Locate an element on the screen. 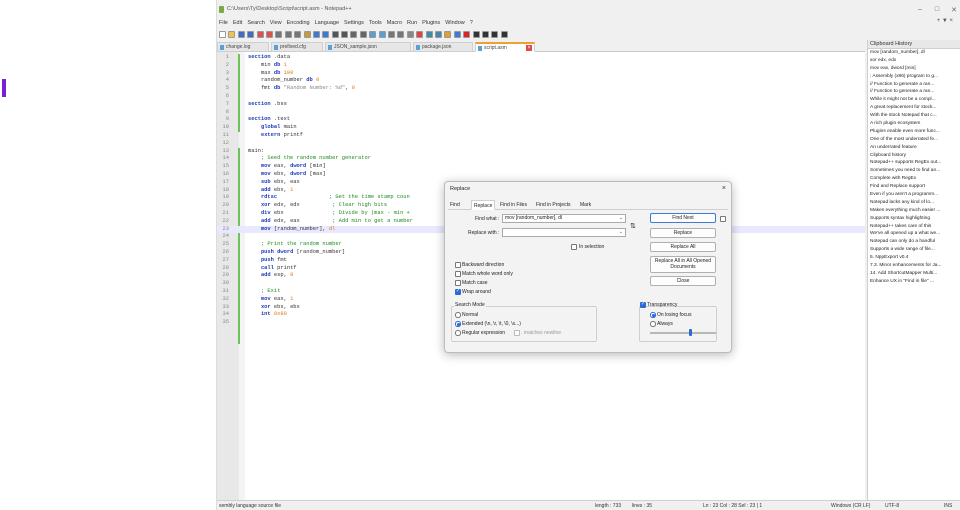 Image resolution: width=960 pixels, height=510 pixels. code-line: 15 mov eax, dword [min] is located at coordinates (541, 167).